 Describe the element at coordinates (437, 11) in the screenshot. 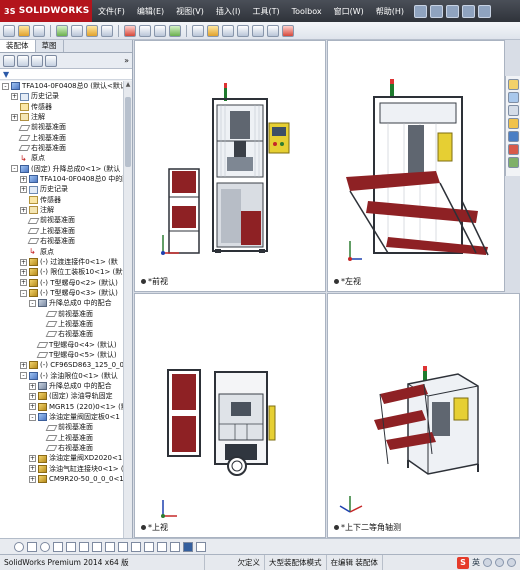

I see `new-file-icon` at that location.